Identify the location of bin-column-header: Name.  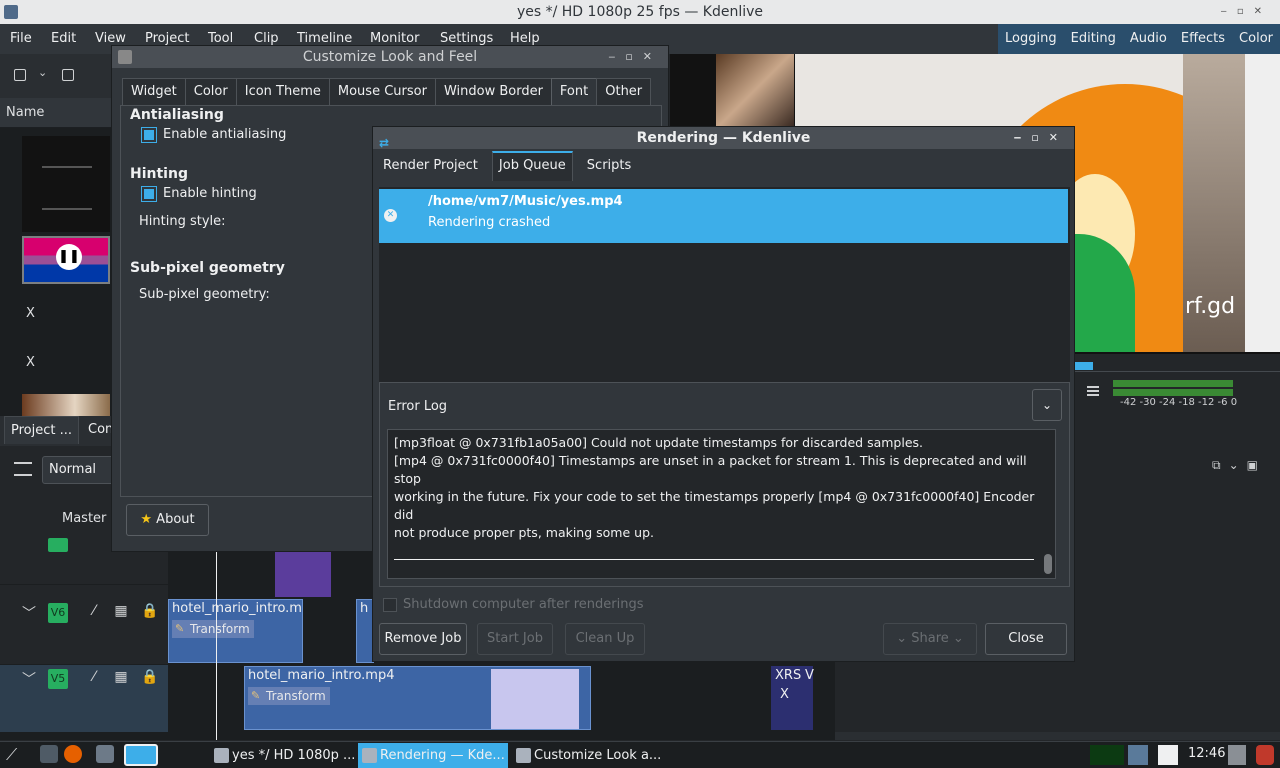
(57, 113).